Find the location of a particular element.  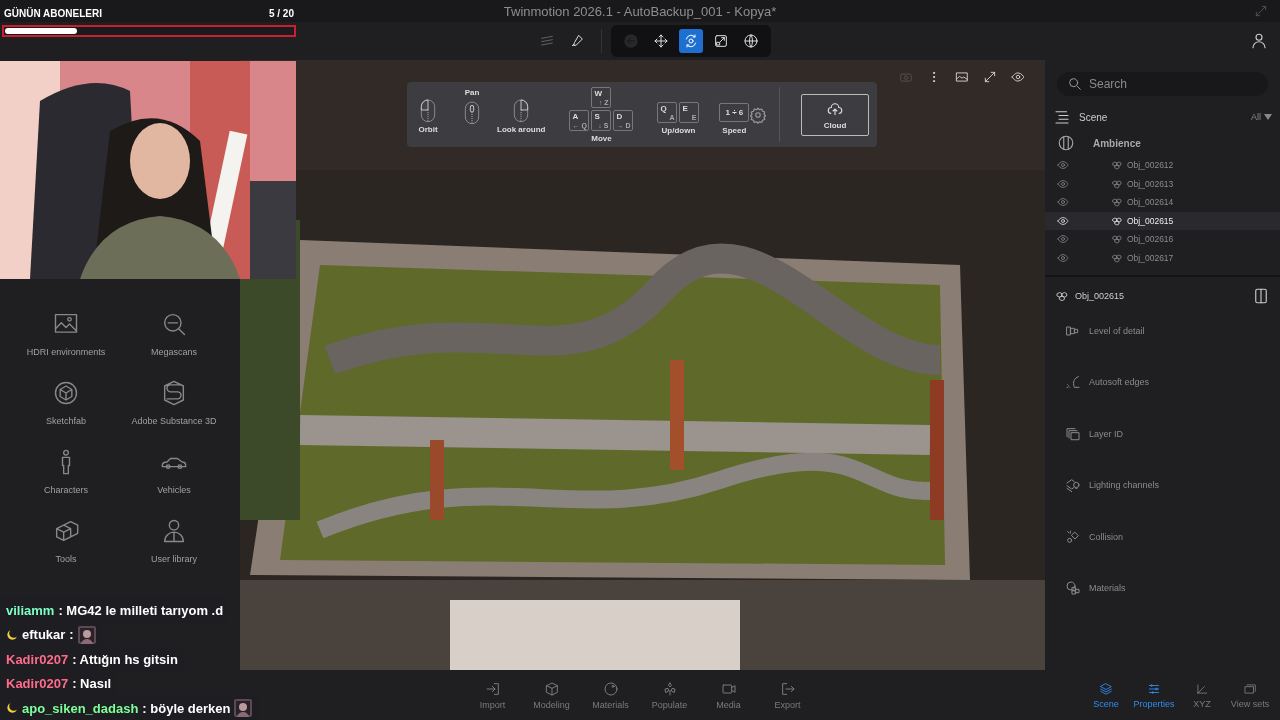

axes-icon is located at coordinates (1202, 688).